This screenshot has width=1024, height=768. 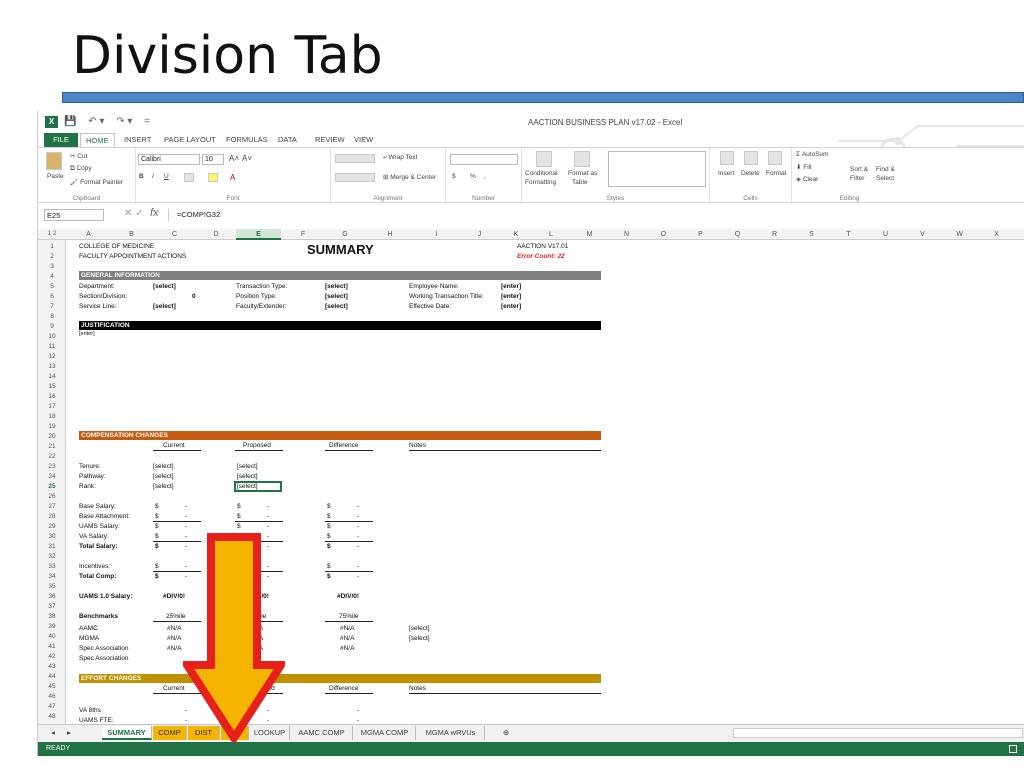 I want to click on row-header: 31, so click(x=52, y=546).